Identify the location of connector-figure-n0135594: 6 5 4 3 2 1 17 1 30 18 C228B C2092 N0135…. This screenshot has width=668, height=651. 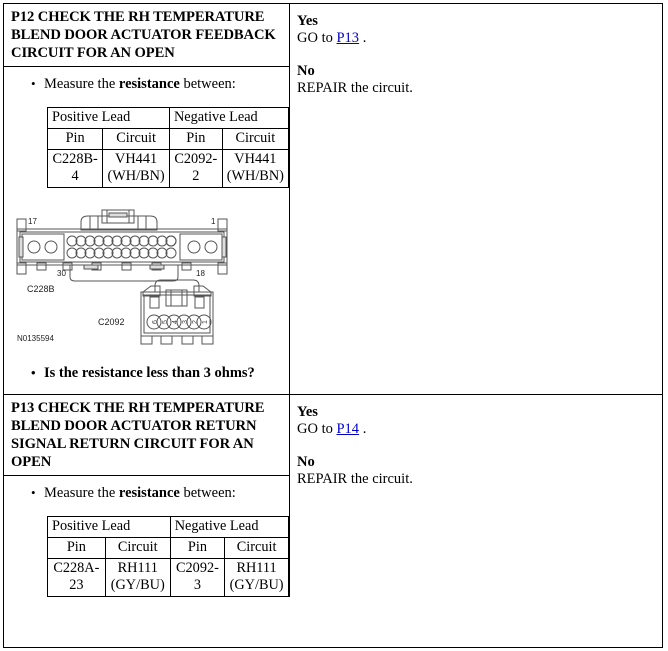
(147, 280).